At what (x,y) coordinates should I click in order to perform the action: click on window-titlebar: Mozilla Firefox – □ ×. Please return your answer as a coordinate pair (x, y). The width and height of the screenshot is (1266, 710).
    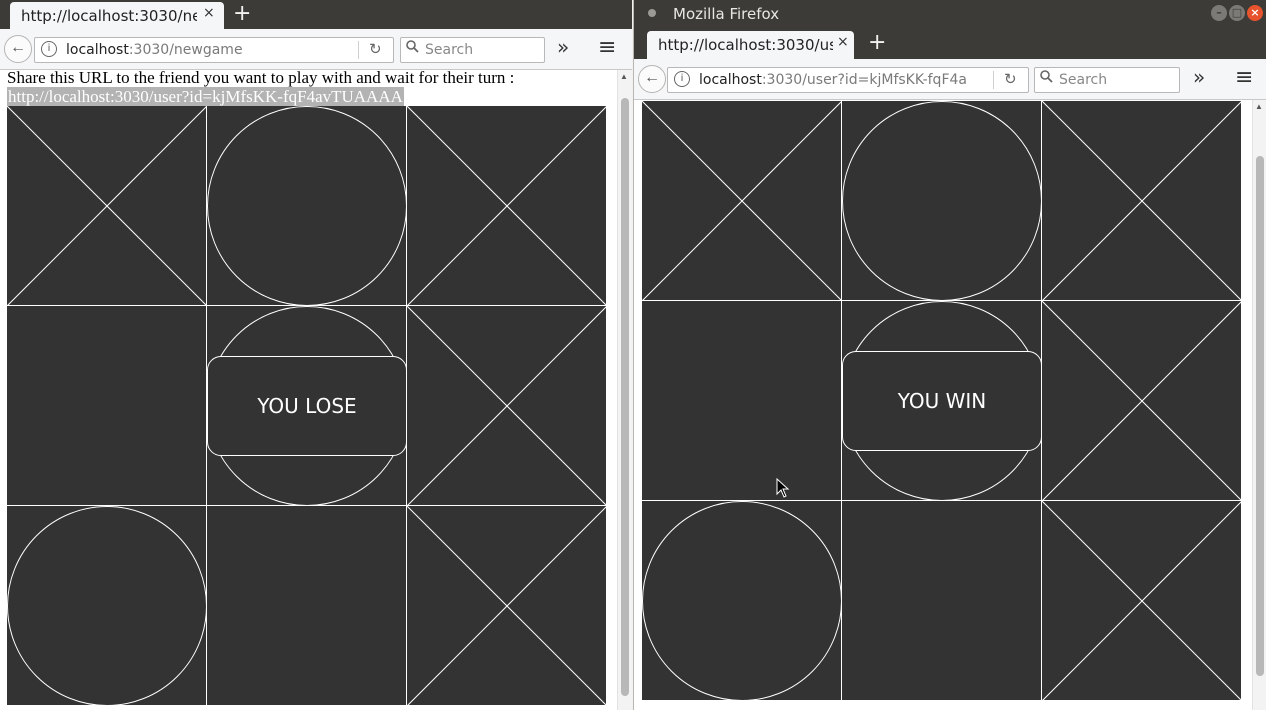
    Looking at the image, I should click on (950, 14).